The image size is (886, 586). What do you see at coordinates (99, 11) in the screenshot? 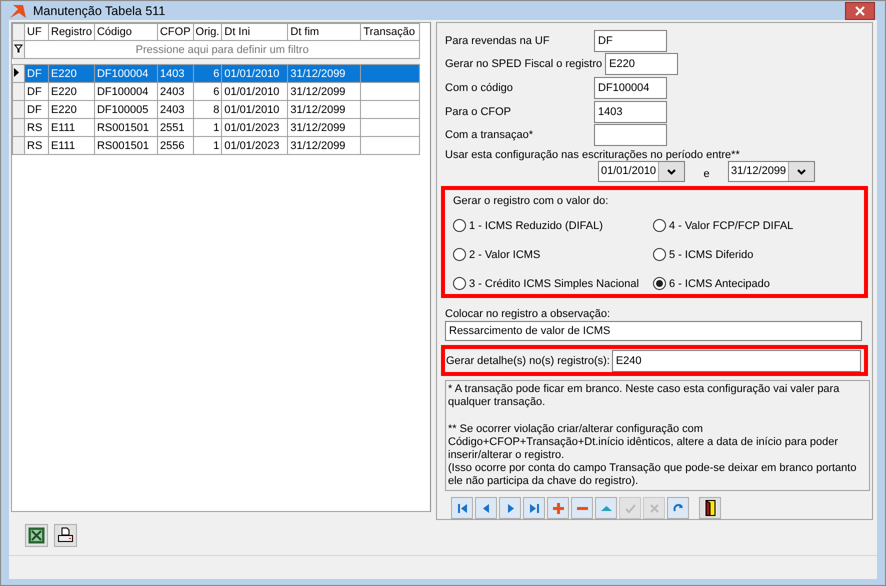
I see `window-title: Manutenção Tabela 511` at bounding box center [99, 11].